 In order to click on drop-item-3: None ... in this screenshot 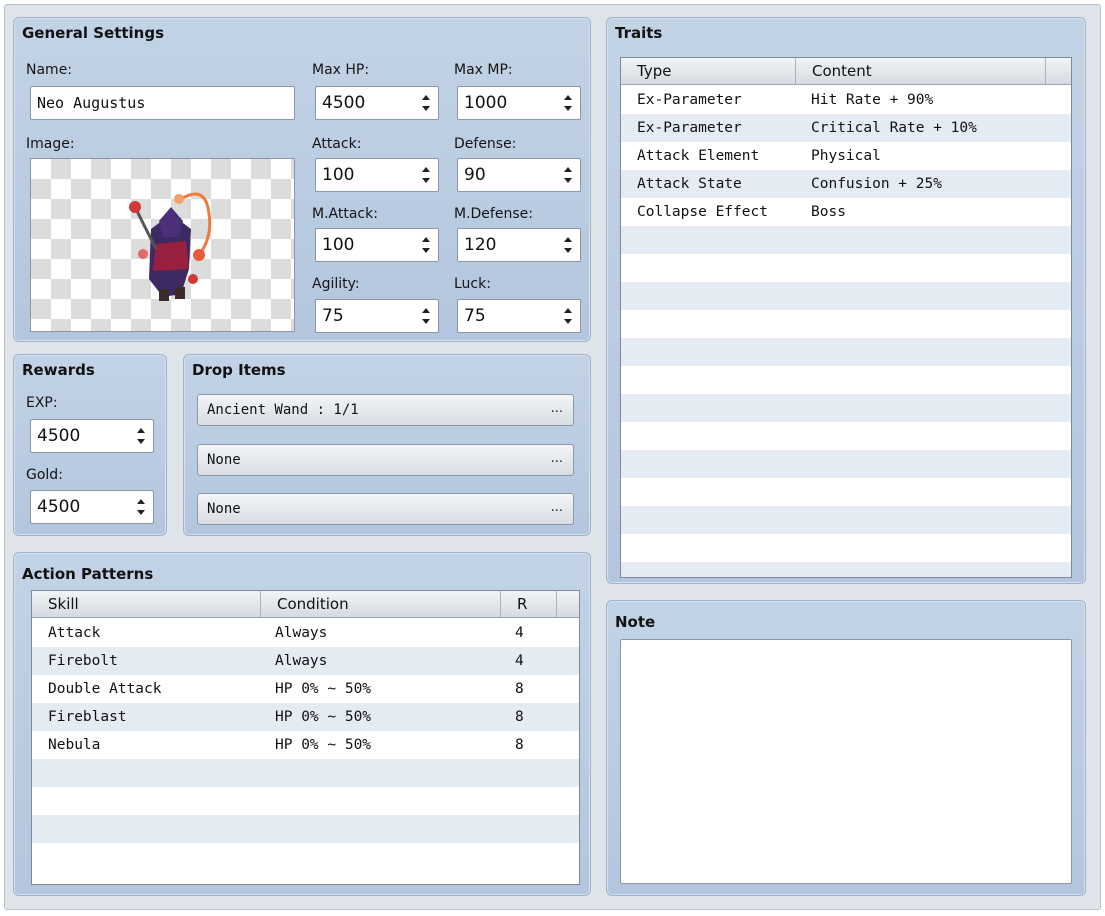, I will do `click(385, 509)`.